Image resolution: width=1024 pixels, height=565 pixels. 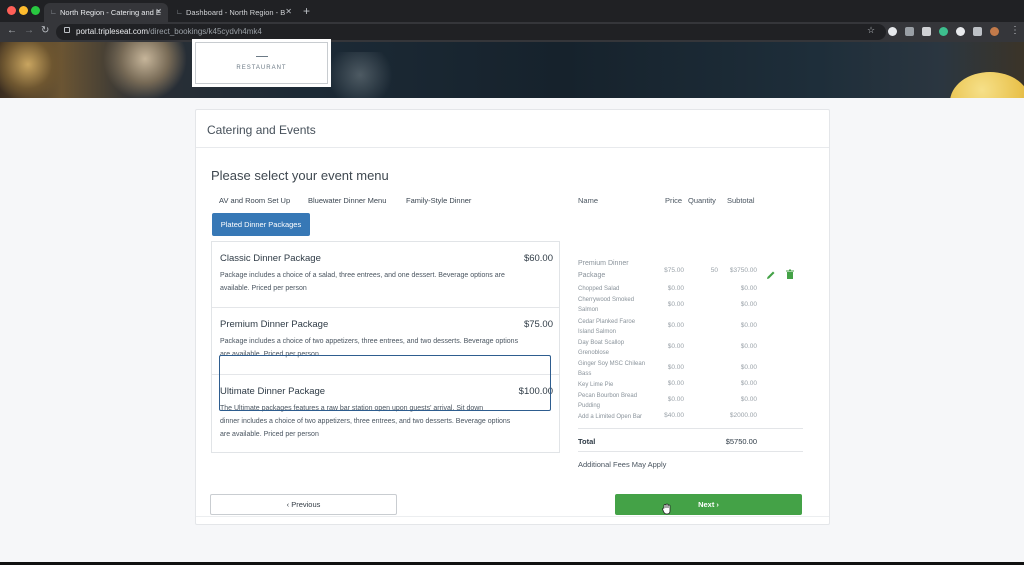 What do you see at coordinates (512, 70) in the screenshot?
I see `hero-banner` at bounding box center [512, 70].